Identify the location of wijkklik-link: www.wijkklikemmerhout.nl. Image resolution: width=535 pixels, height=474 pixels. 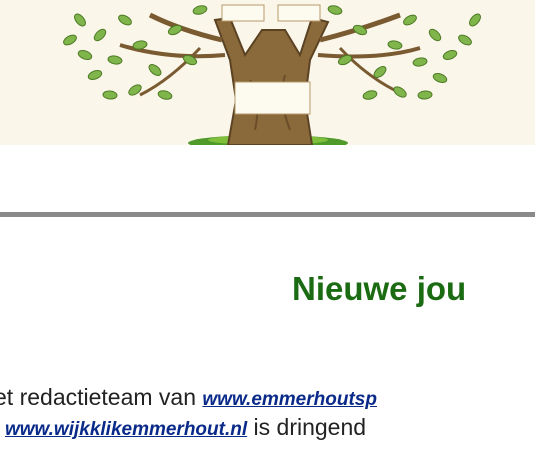
(126, 429).